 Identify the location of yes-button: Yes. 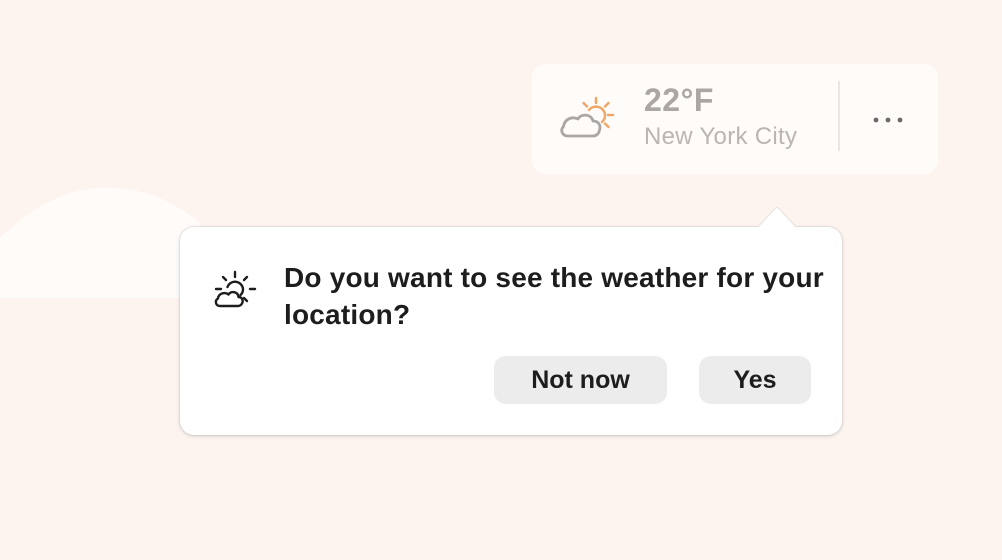
(755, 380).